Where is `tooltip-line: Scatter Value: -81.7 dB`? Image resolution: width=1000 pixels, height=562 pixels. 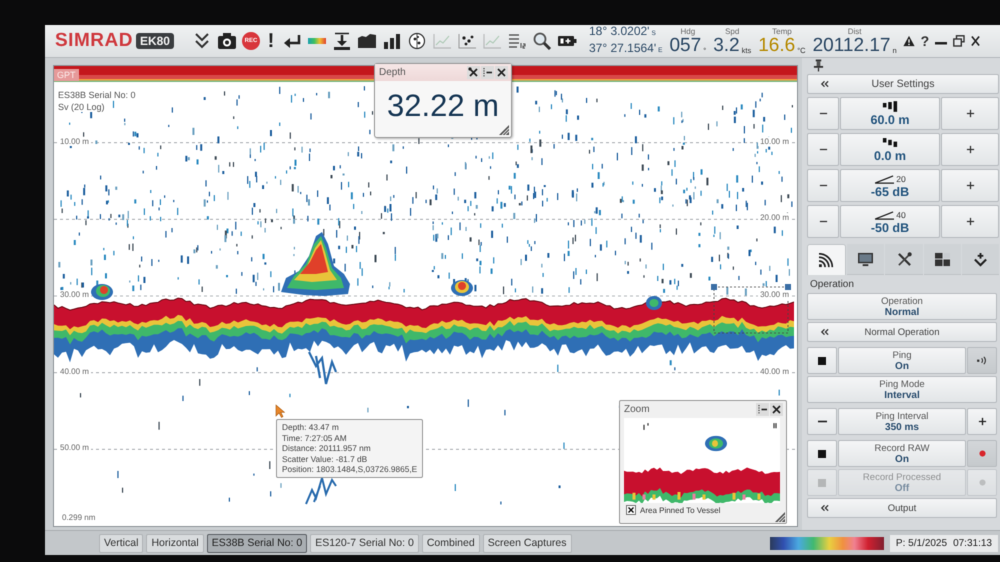 tooltip-line: Scatter Value: -81.7 dB is located at coordinates (325, 459).